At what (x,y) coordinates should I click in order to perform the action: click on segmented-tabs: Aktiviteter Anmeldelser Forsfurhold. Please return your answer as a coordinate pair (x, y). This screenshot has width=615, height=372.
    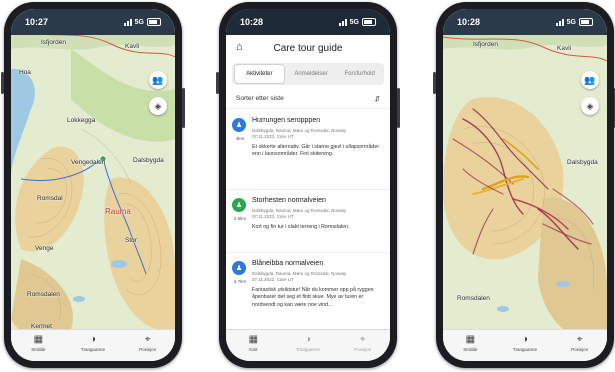
    Looking at the image, I should click on (308, 74).